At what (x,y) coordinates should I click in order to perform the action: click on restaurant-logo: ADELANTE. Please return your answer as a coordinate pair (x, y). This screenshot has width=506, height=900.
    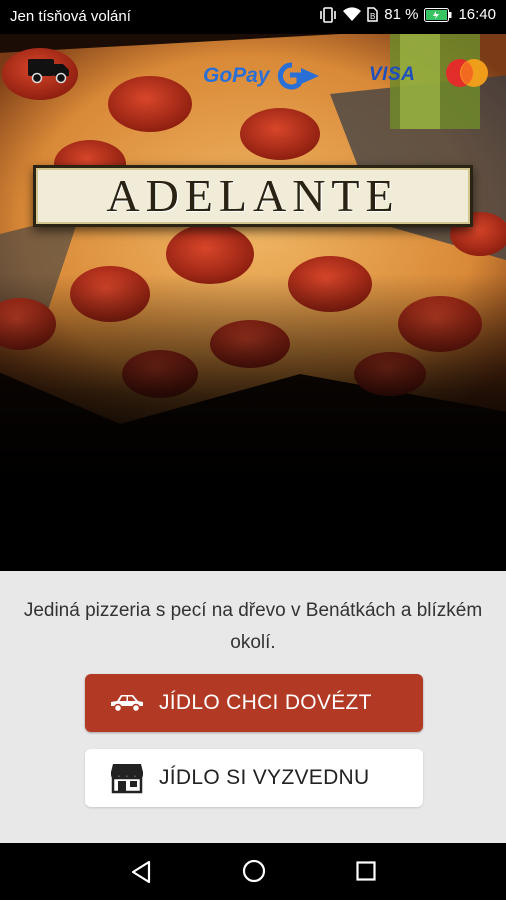
    Looking at the image, I should click on (253, 196).